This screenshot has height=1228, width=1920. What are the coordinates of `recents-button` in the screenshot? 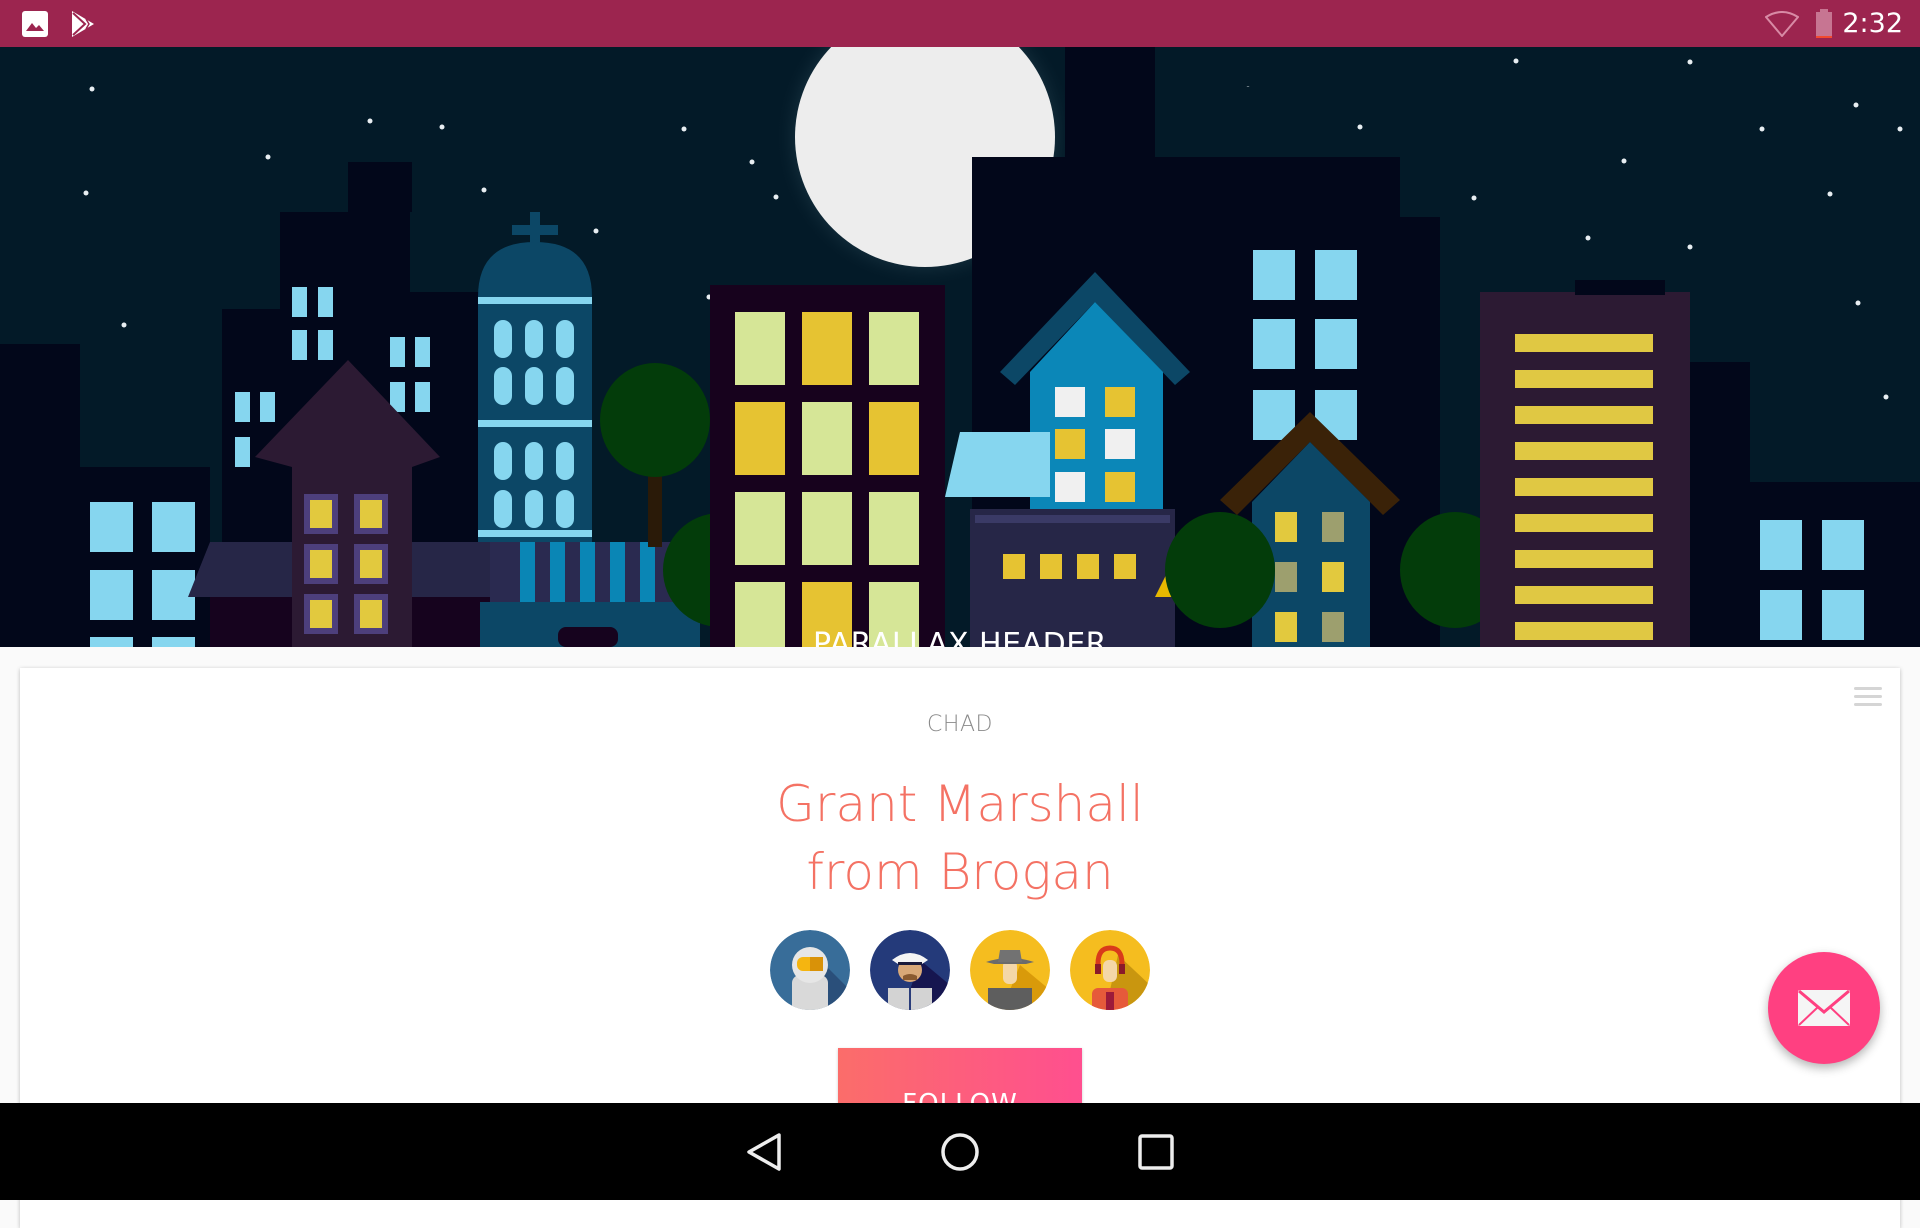 It's located at (1156, 1151).